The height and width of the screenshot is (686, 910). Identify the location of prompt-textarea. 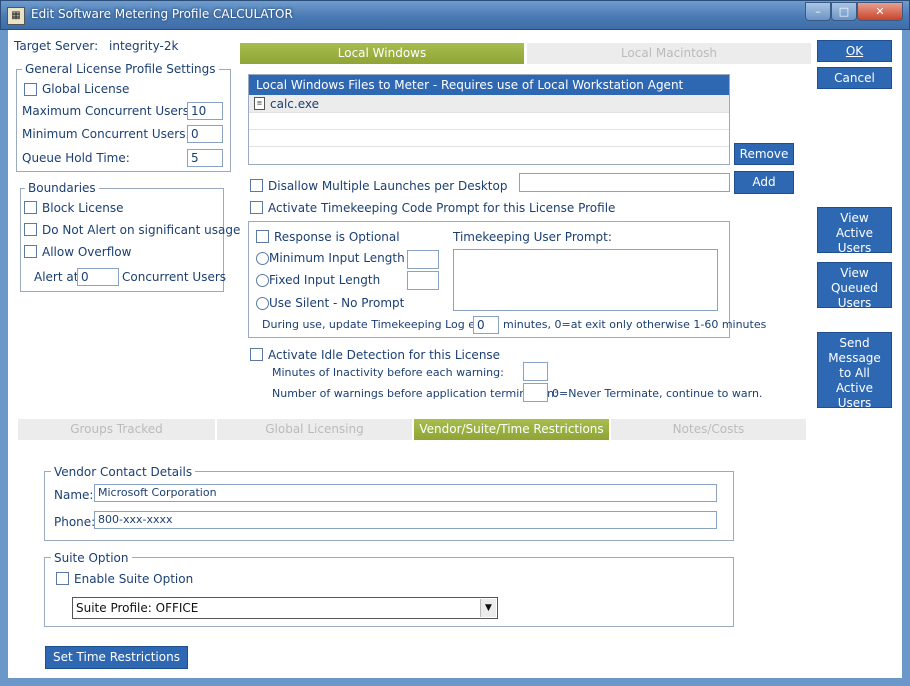
(585, 280).